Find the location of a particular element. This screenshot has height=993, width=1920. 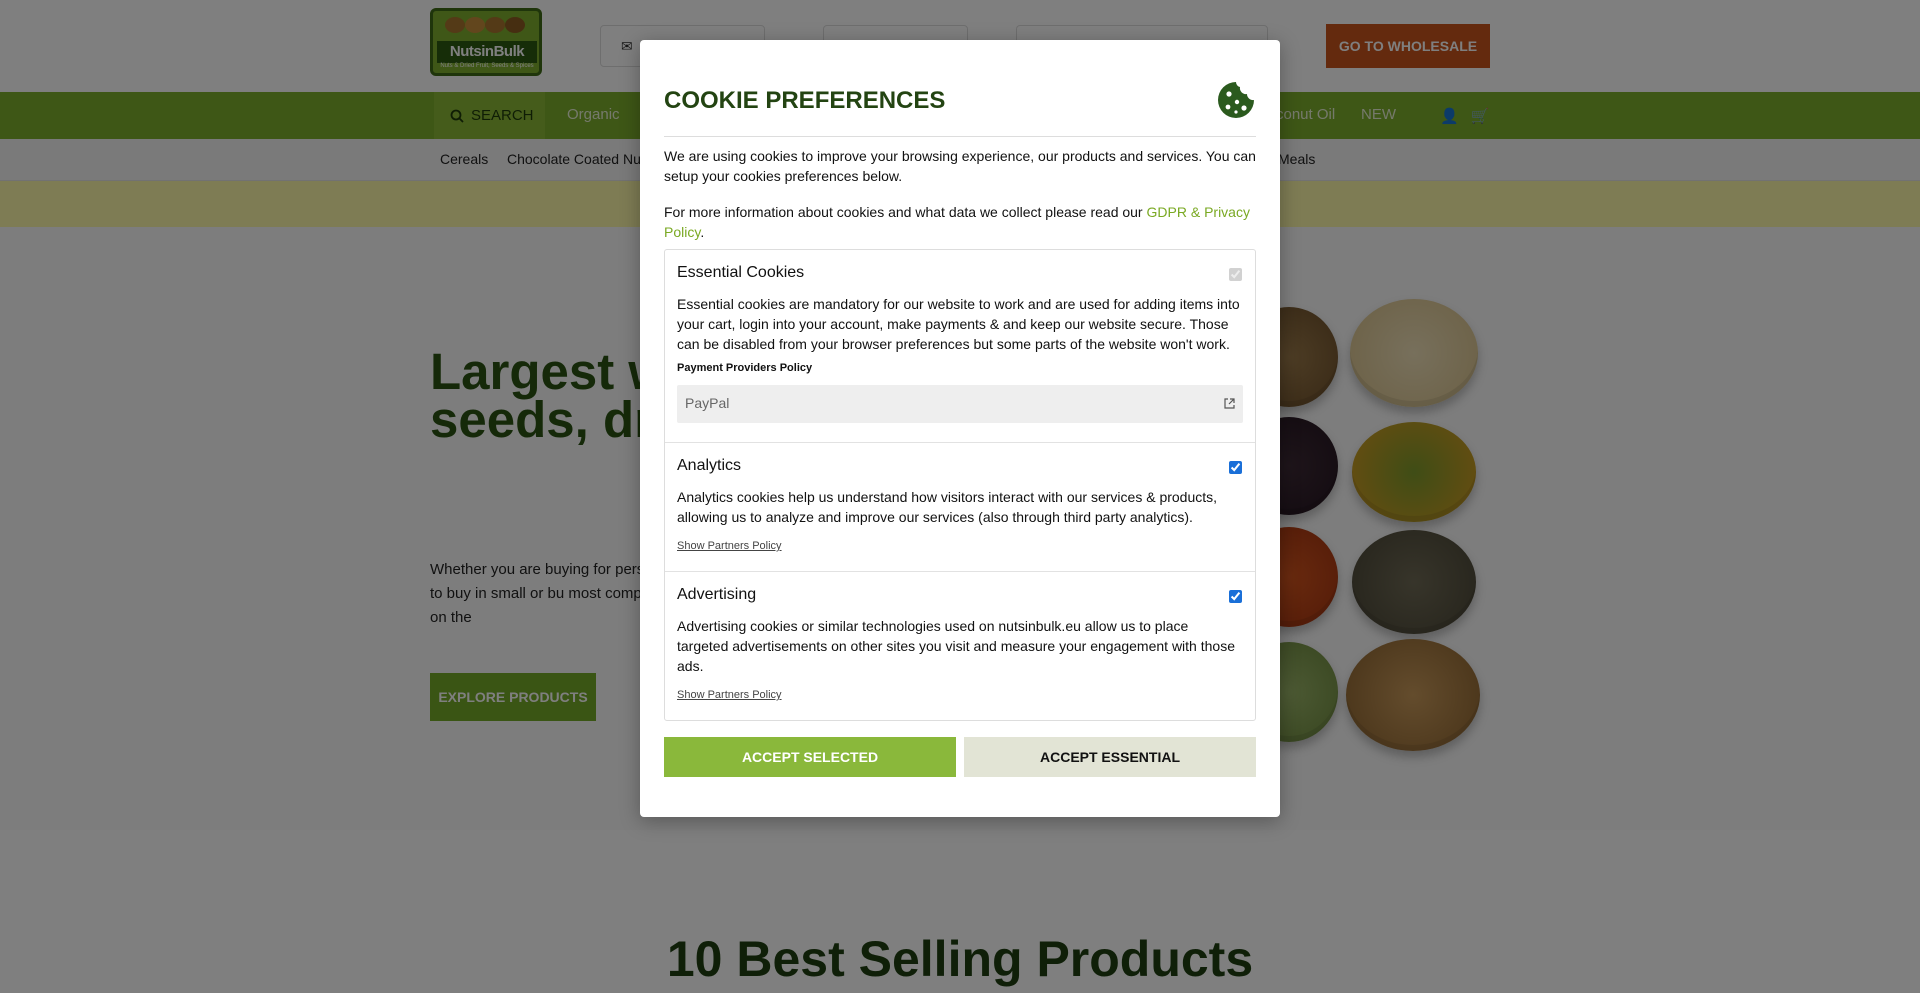

paypal-provider-label: PayPal is located at coordinates (707, 403).